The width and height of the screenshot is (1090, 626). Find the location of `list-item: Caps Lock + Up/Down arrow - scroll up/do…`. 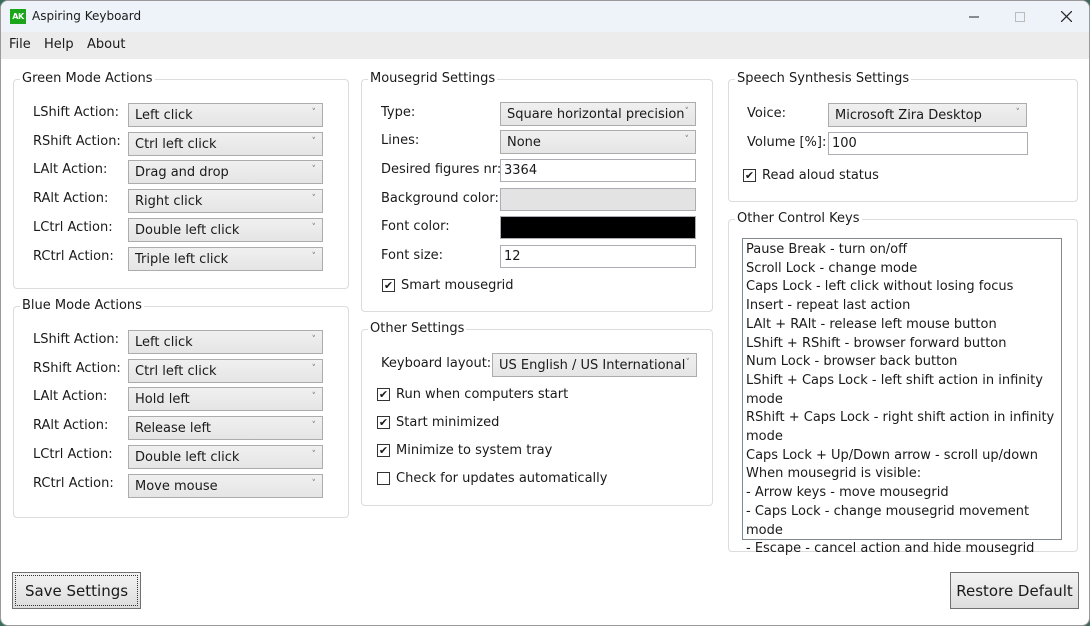

list-item: Caps Lock + Up/Down arrow - scroll up/do… is located at coordinates (902, 456).